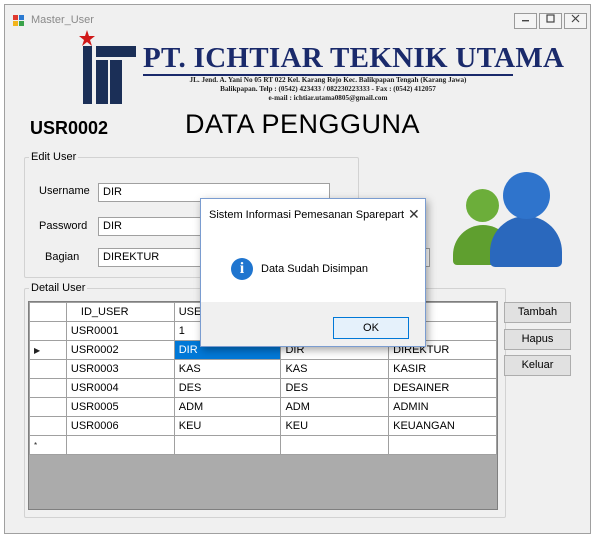  What do you see at coordinates (442, 426) in the screenshot?
I see `cell-bagian: KEUANGAN` at bounding box center [442, 426].